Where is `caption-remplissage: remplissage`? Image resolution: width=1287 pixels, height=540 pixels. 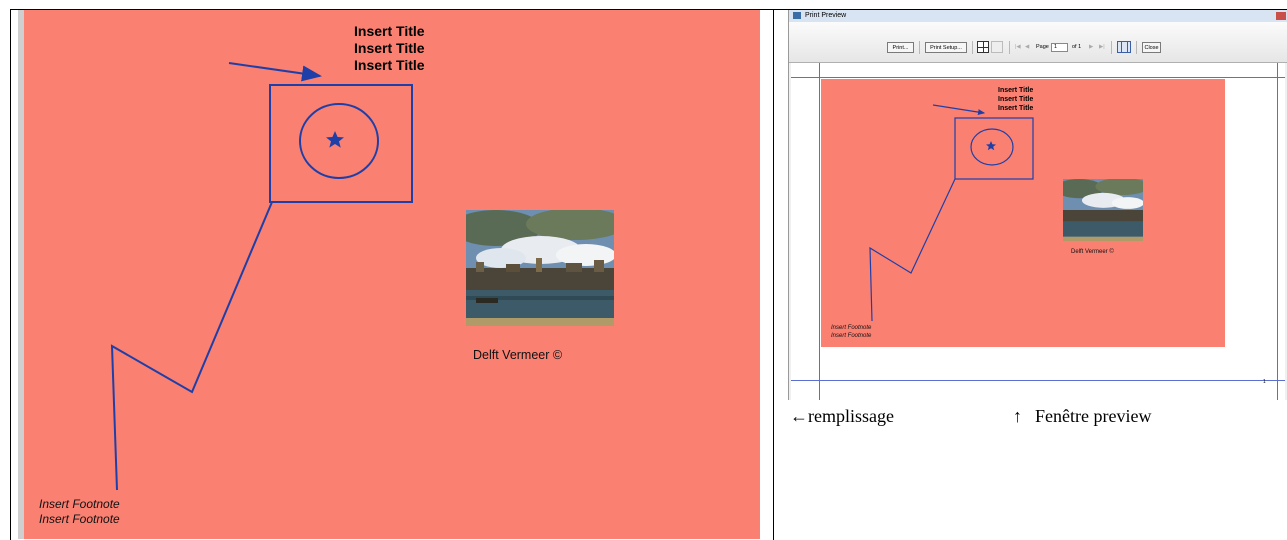
caption-remplissage: remplissage is located at coordinates (851, 416).